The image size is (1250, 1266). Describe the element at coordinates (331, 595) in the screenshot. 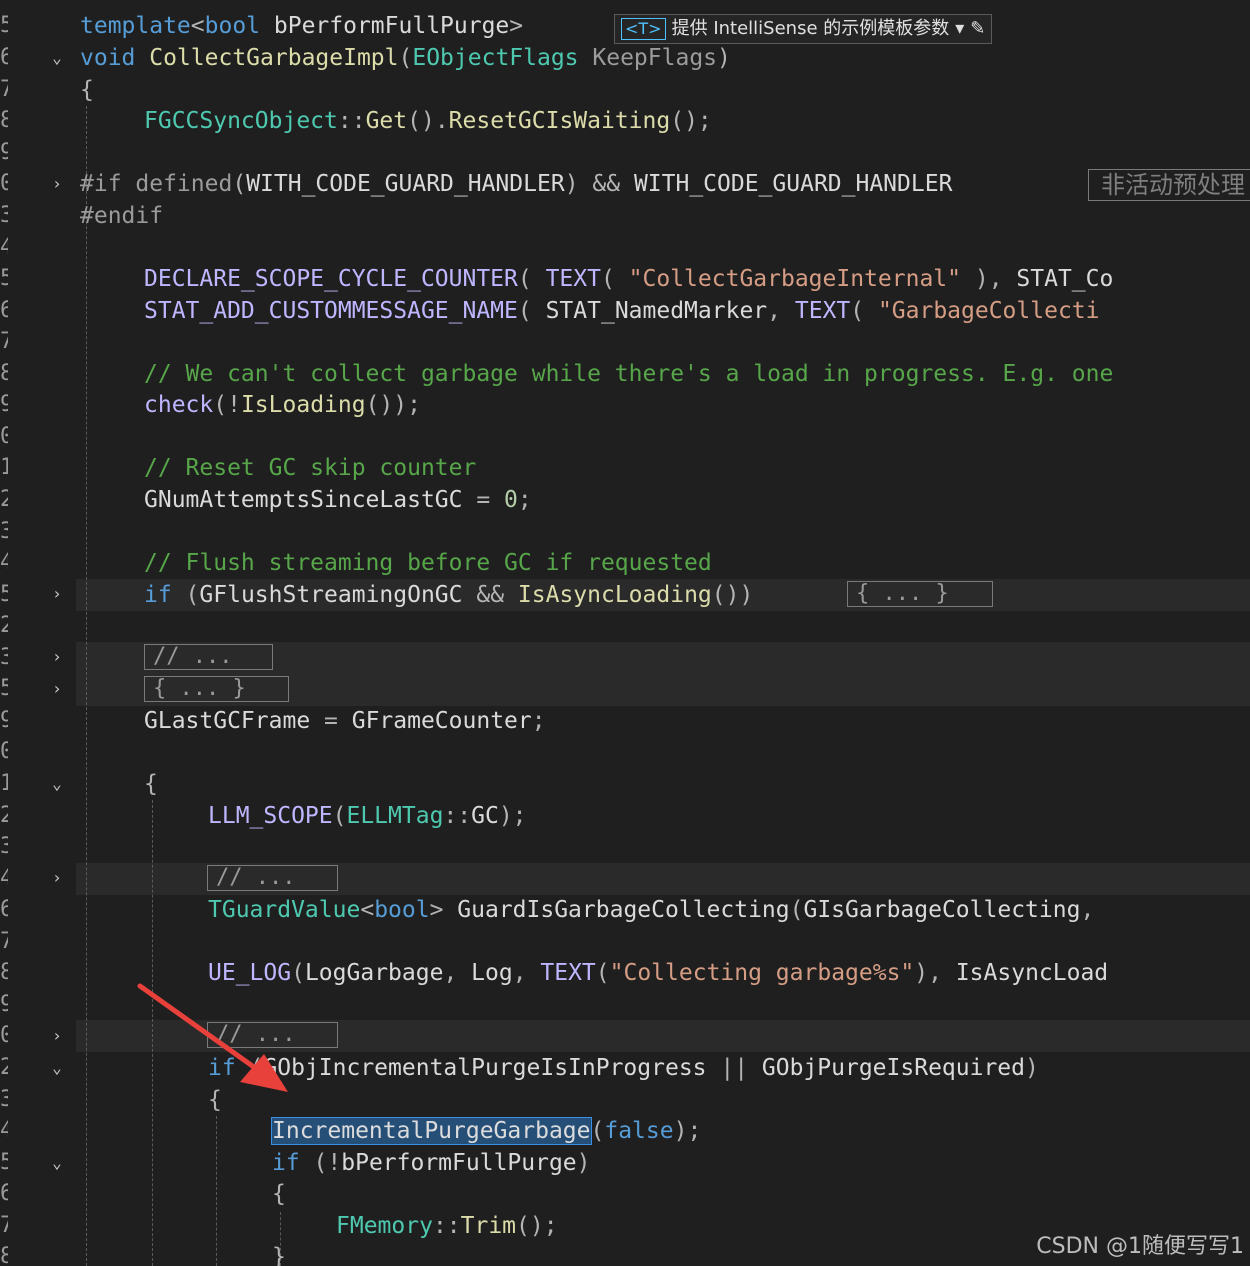

I see `code-token: GFlushStreamingOnGC` at that location.